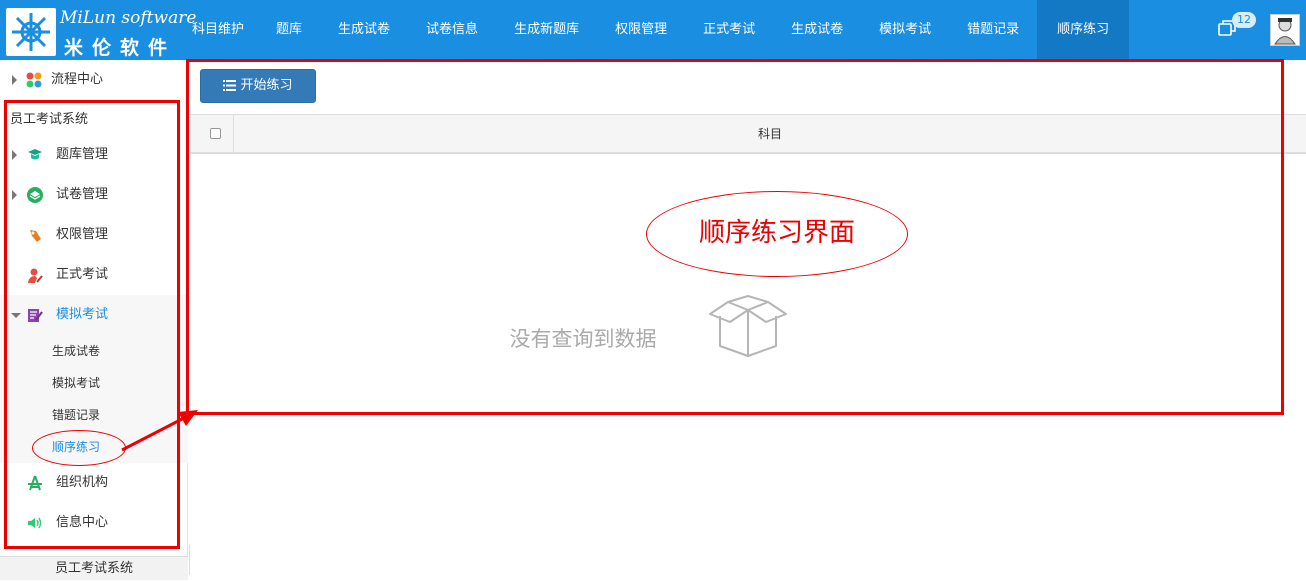  What do you see at coordinates (1251, 30) in the screenshot?
I see `header-actions: 12` at bounding box center [1251, 30].